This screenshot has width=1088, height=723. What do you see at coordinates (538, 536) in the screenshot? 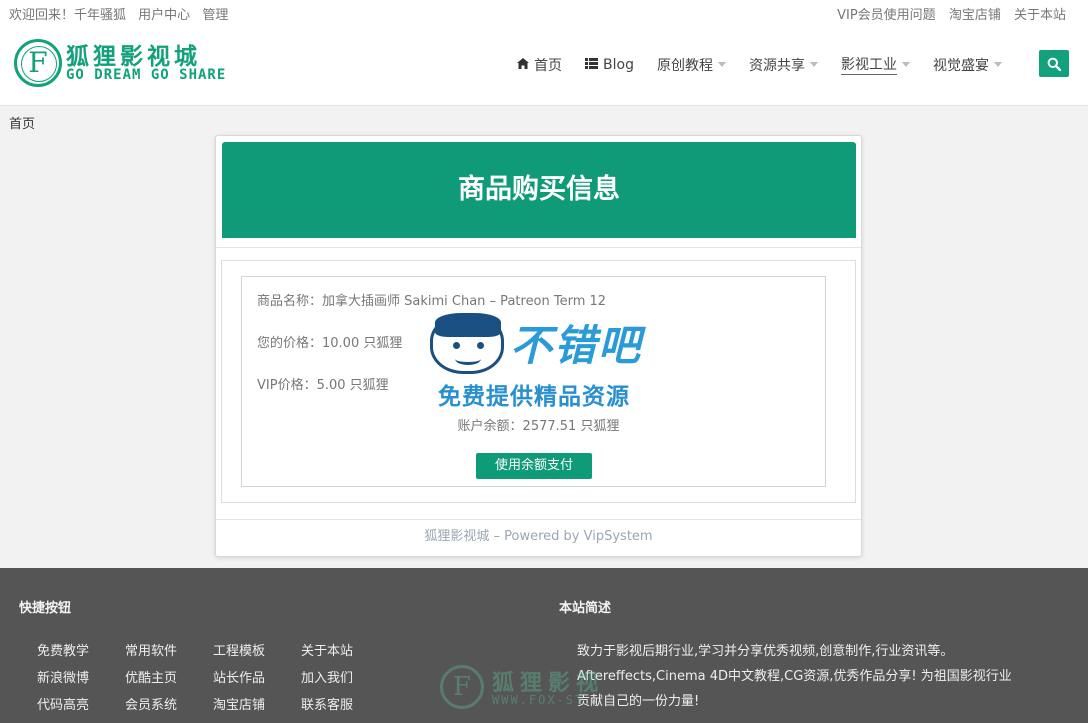
I see `card-footer: 狐狸影视城 – Powered by VipSystem` at bounding box center [538, 536].